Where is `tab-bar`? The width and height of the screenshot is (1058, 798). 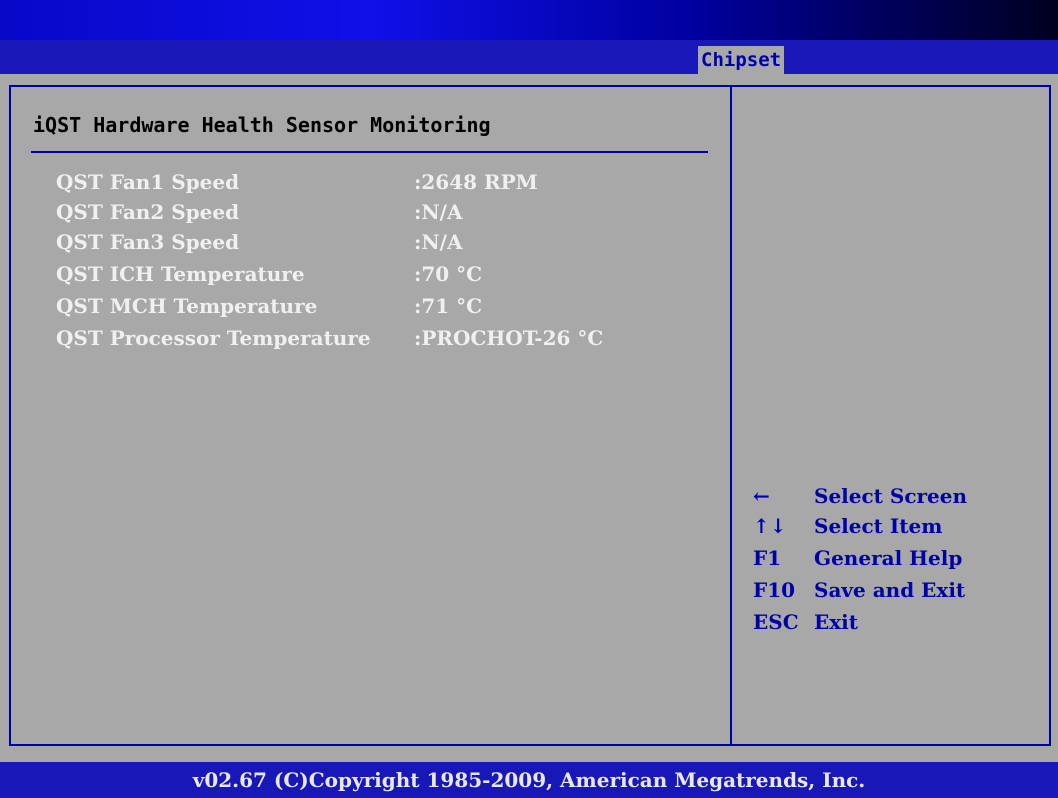 tab-bar is located at coordinates (529, 57).